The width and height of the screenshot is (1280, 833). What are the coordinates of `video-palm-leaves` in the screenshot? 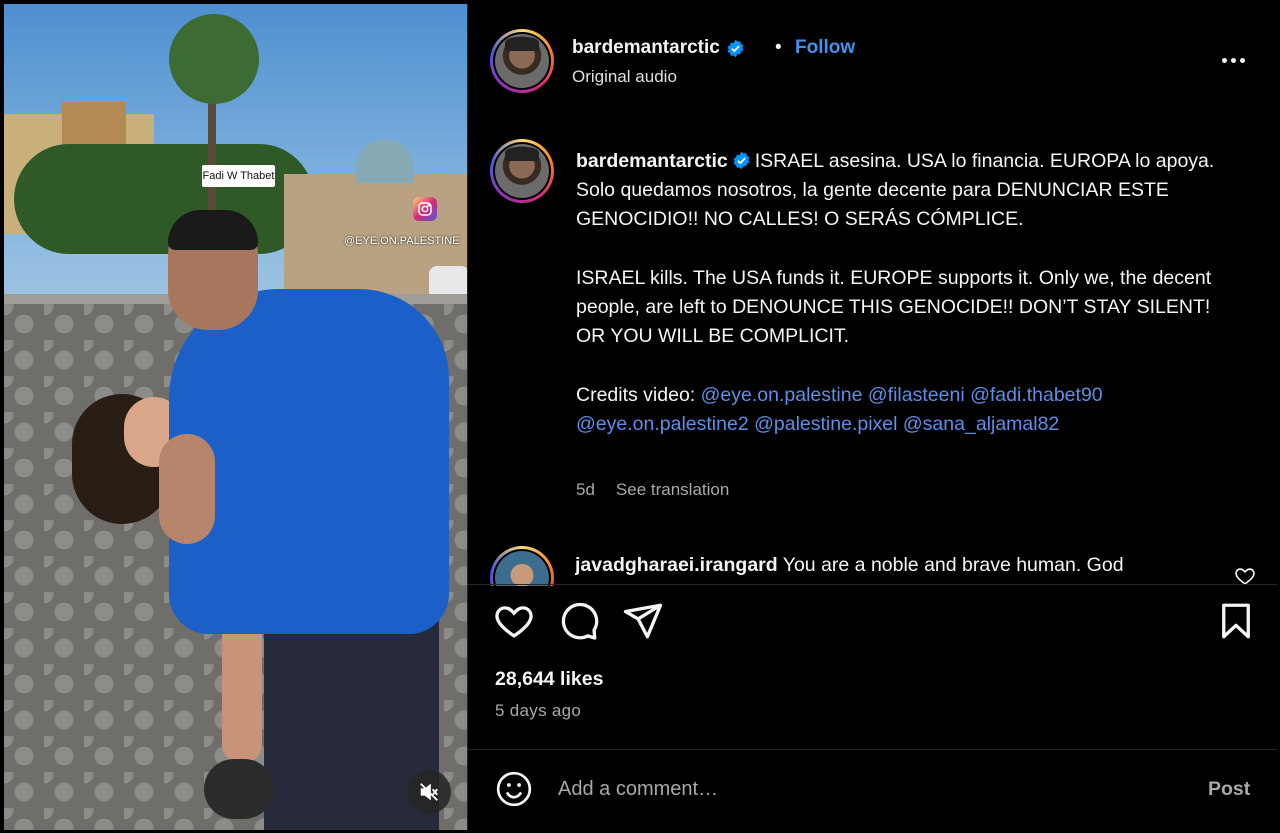 It's located at (214, 59).